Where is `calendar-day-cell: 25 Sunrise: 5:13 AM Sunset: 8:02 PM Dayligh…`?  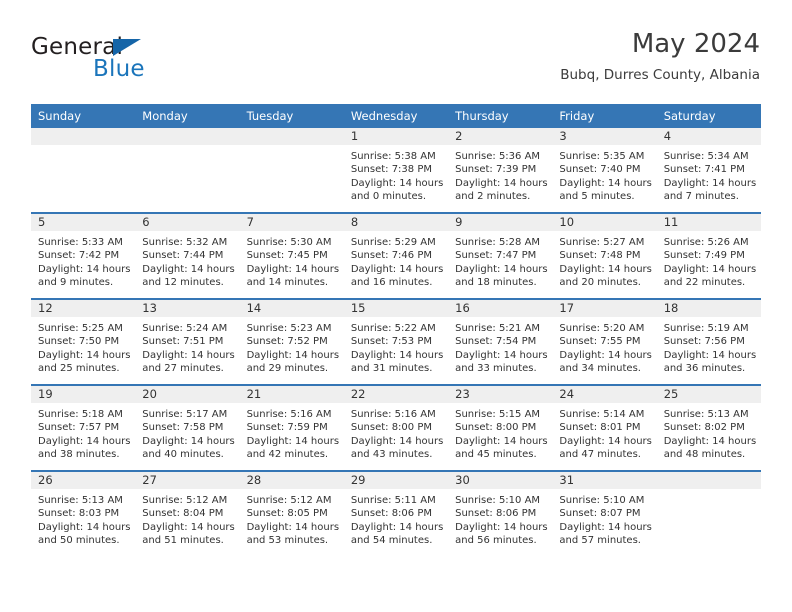 calendar-day-cell: 25 Sunrise: 5:13 AM Sunset: 8:02 PM Dayligh… is located at coordinates (708, 427).